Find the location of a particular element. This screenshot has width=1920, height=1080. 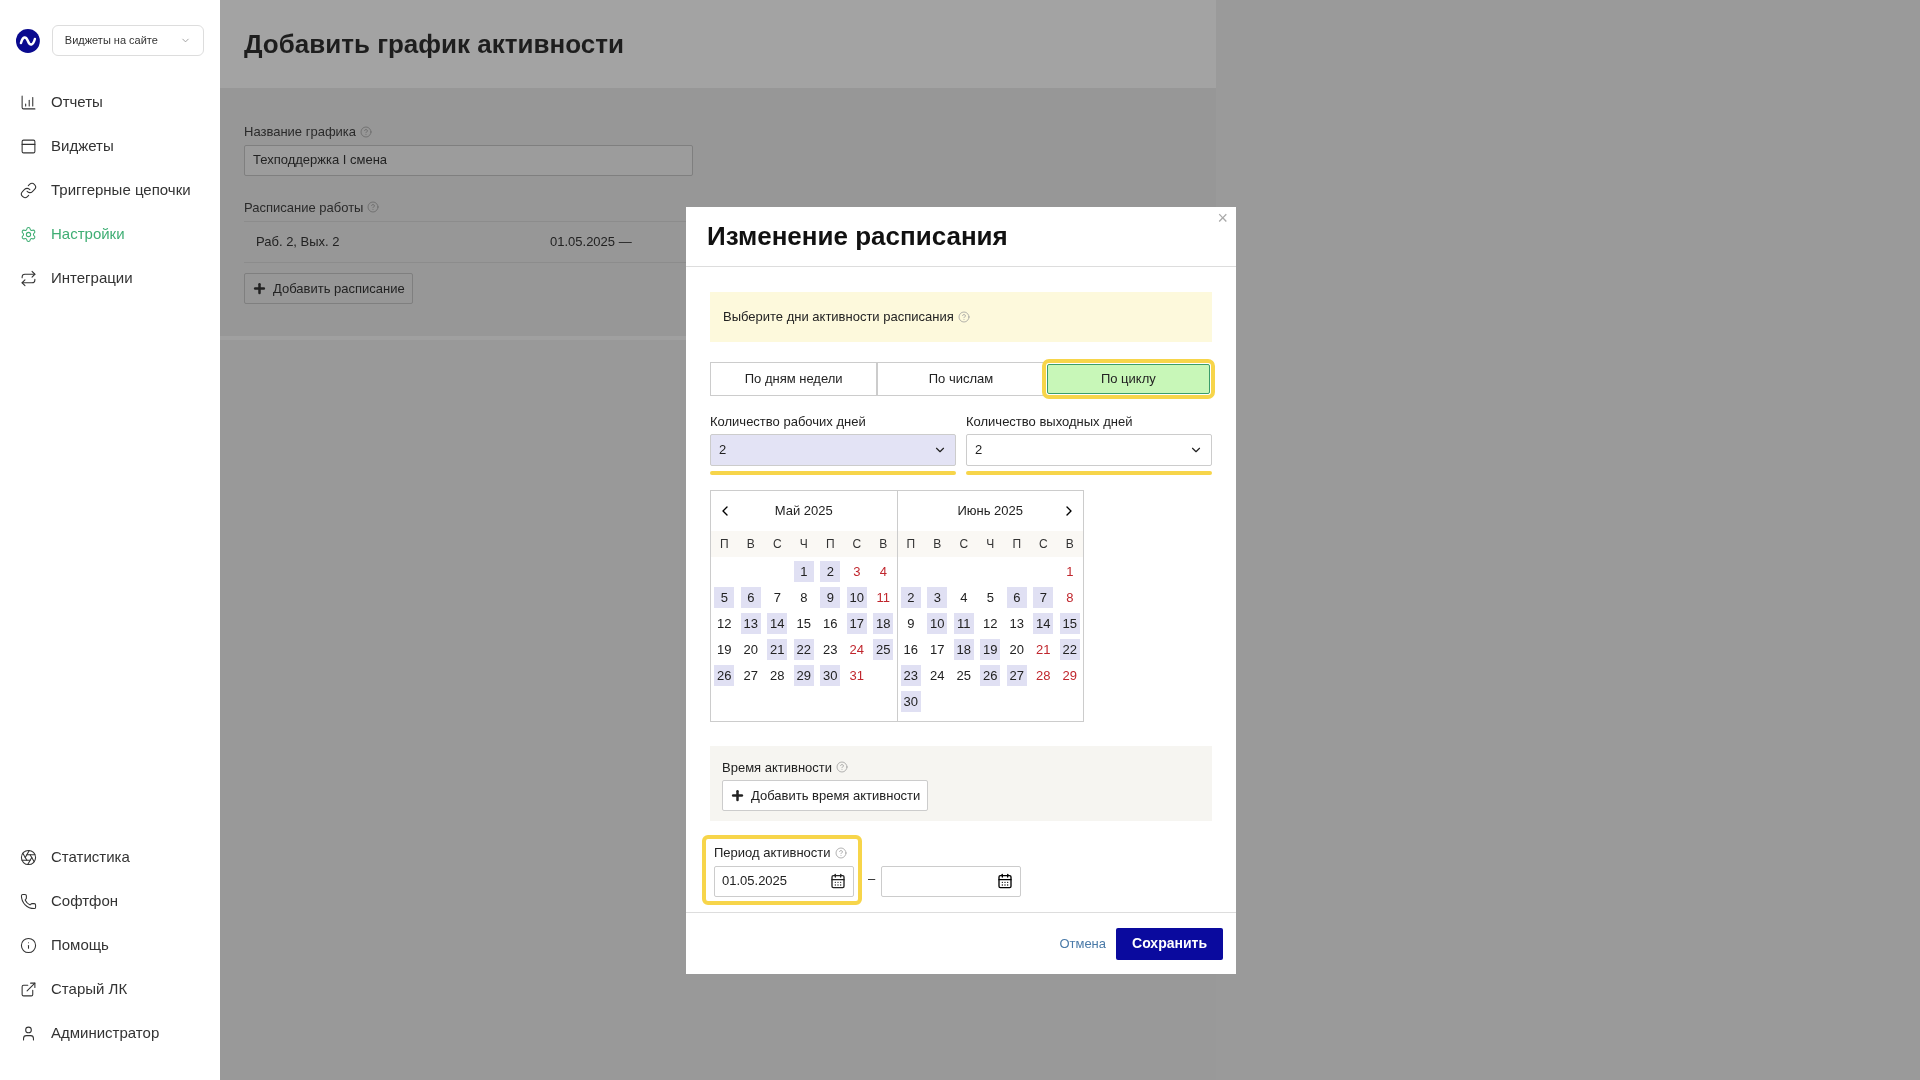

weekday-label: В is located at coordinates (883, 544).